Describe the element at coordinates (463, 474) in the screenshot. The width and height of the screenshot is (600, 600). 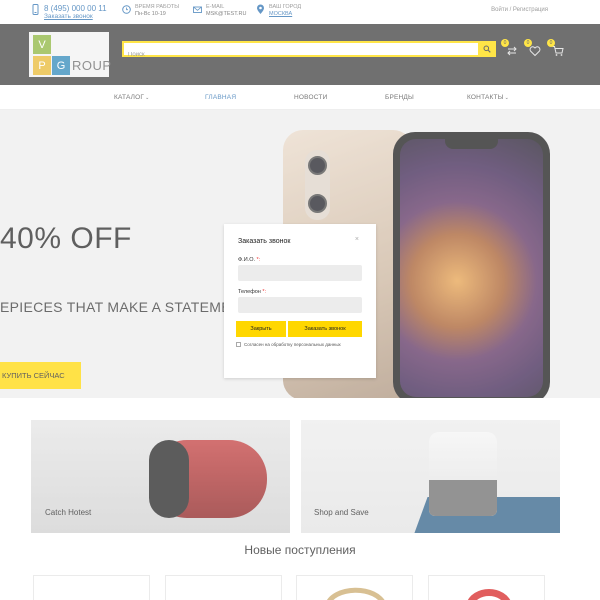
I see `smart-speaker-image` at that location.